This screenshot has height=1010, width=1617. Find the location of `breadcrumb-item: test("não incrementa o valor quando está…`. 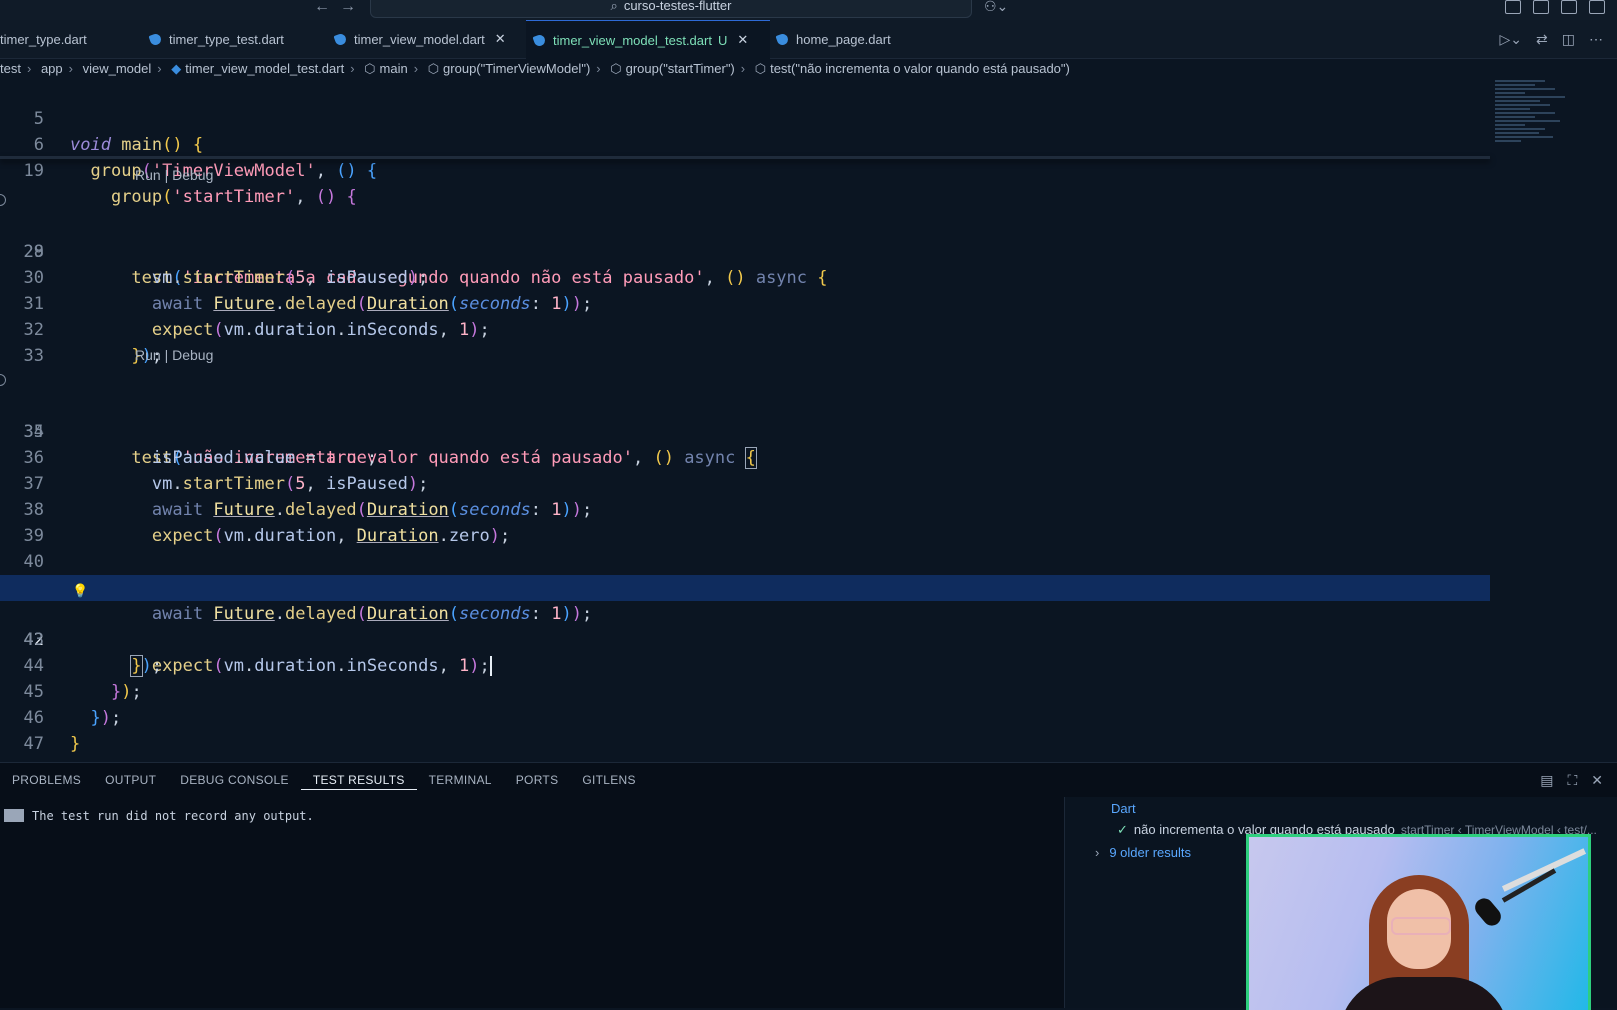

breadcrumb-item: test("não incrementa o valor quando está… is located at coordinates (920, 68).